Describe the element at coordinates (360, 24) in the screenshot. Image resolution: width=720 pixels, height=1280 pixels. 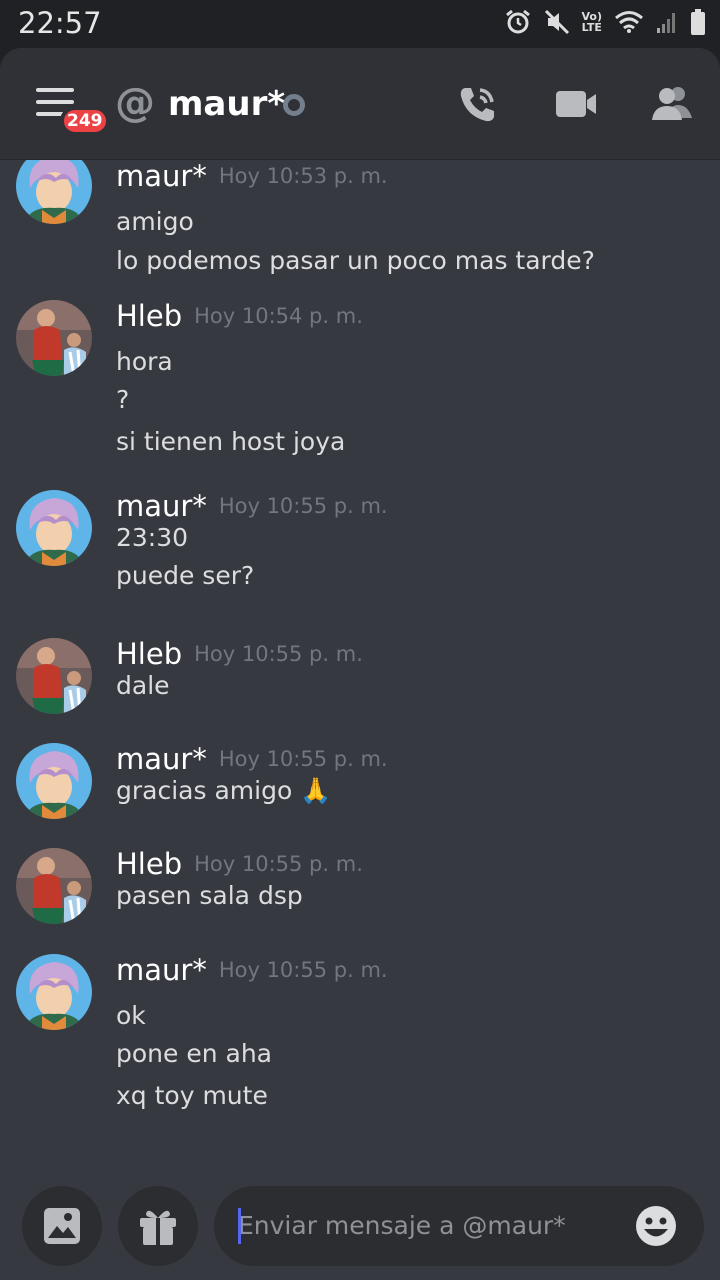
I see `status-bar: 22:57 Vo) LTE` at that location.